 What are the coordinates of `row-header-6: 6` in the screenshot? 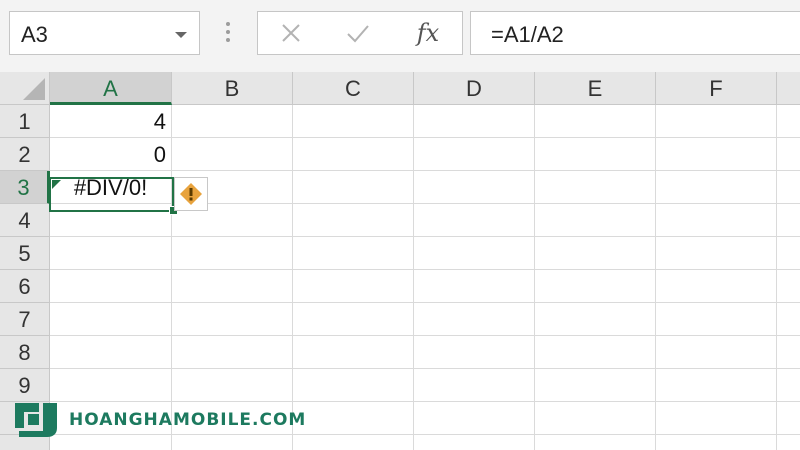 It's located at (25, 286).